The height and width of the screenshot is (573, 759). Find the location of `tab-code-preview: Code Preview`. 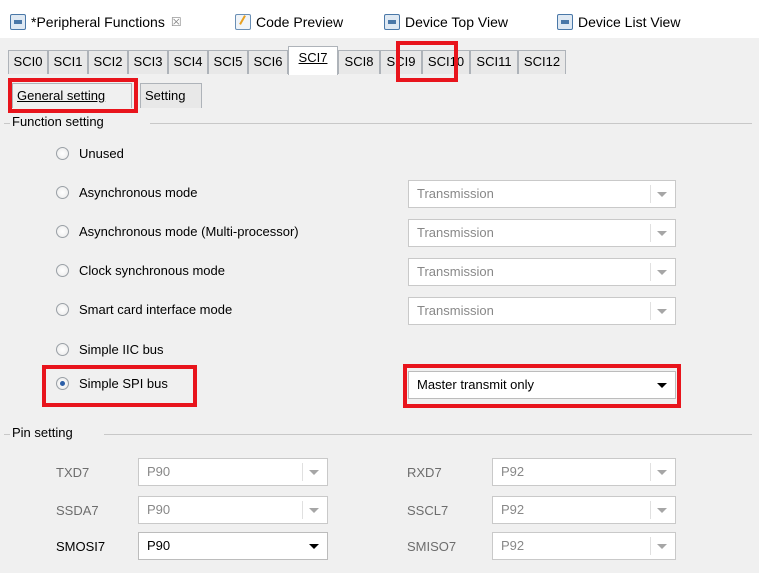

tab-code-preview: Code Preview is located at coordinates (289, 22).